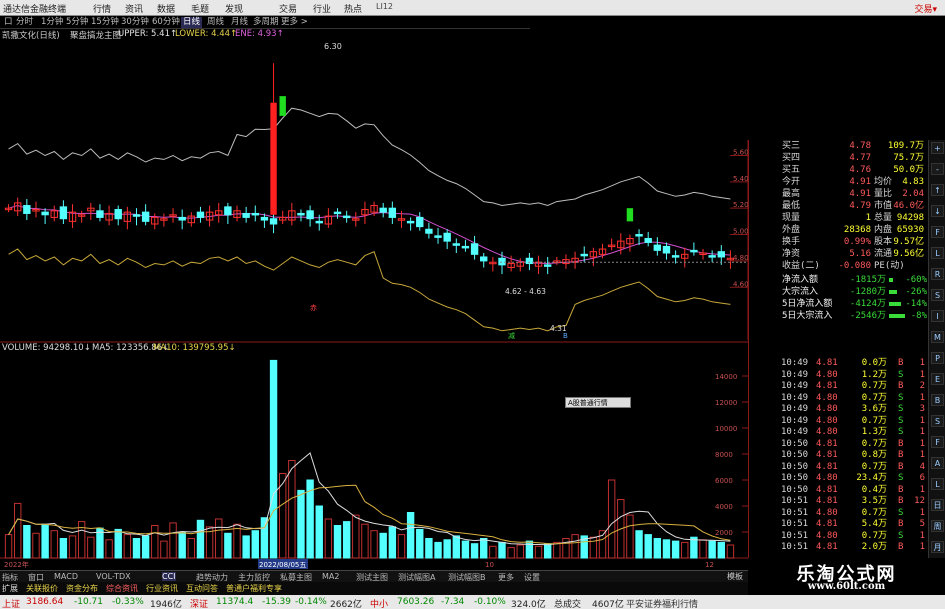 The image size is (945, 609). What do you see at coordinates (937, 316) in the screenshot?
I see `side-tab: I` at bounding box center [937, 316].